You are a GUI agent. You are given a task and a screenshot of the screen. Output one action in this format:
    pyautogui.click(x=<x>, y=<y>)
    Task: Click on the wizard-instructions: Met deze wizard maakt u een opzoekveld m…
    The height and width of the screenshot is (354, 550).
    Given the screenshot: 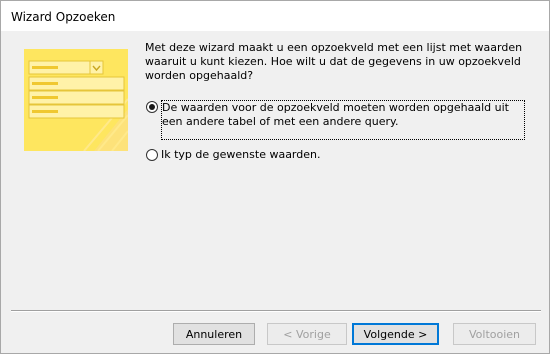 What is the action you would take?
    pyautogui.click(x=334, y=61)
    